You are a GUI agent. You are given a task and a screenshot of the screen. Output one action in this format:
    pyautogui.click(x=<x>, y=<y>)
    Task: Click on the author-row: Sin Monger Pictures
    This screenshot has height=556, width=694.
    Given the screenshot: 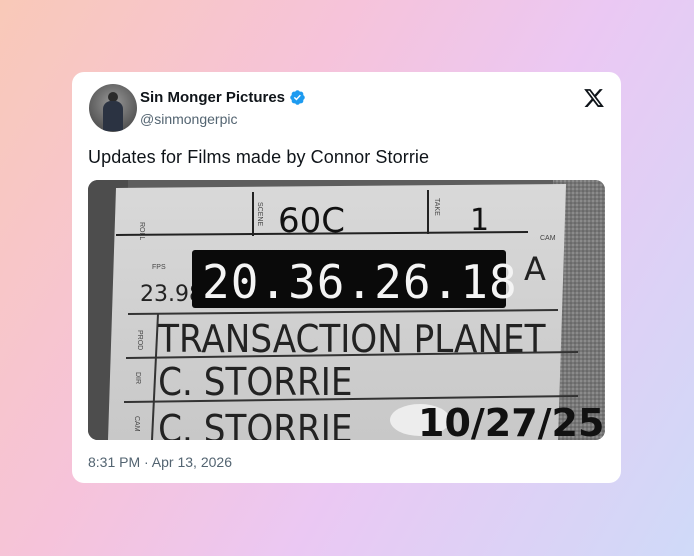 What is the action you would take?
    pyautogui.click(x=223, y=97)
    